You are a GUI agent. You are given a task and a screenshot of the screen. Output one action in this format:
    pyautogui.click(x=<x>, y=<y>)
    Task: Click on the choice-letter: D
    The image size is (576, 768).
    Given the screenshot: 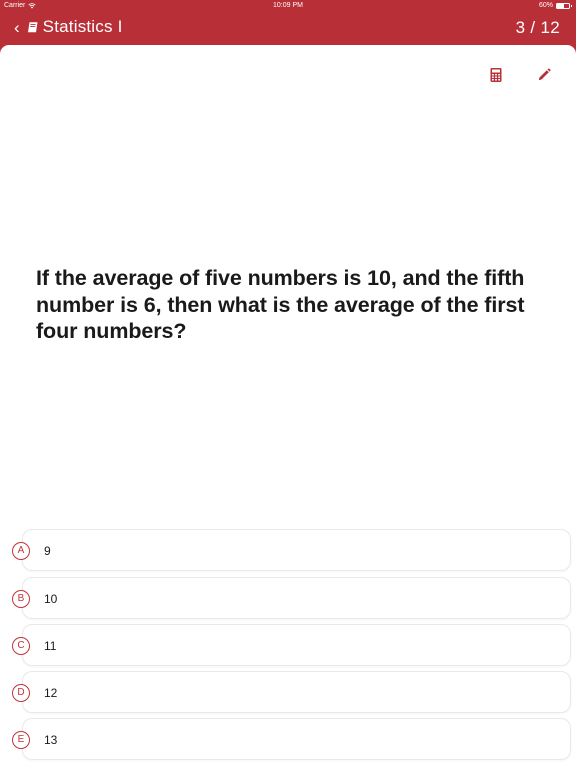 What is the action you would take?
    pyautogui.click(x=21, y=693)
    